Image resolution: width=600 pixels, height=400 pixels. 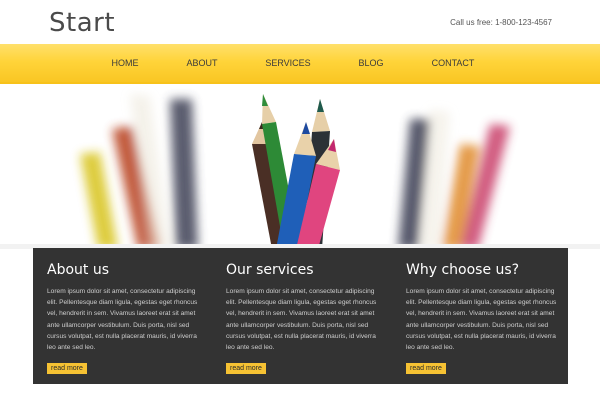 What do you see at coordinates (78, 270) in the screenshot?
I see `column-title: About us` at bounding box center [78, 270].